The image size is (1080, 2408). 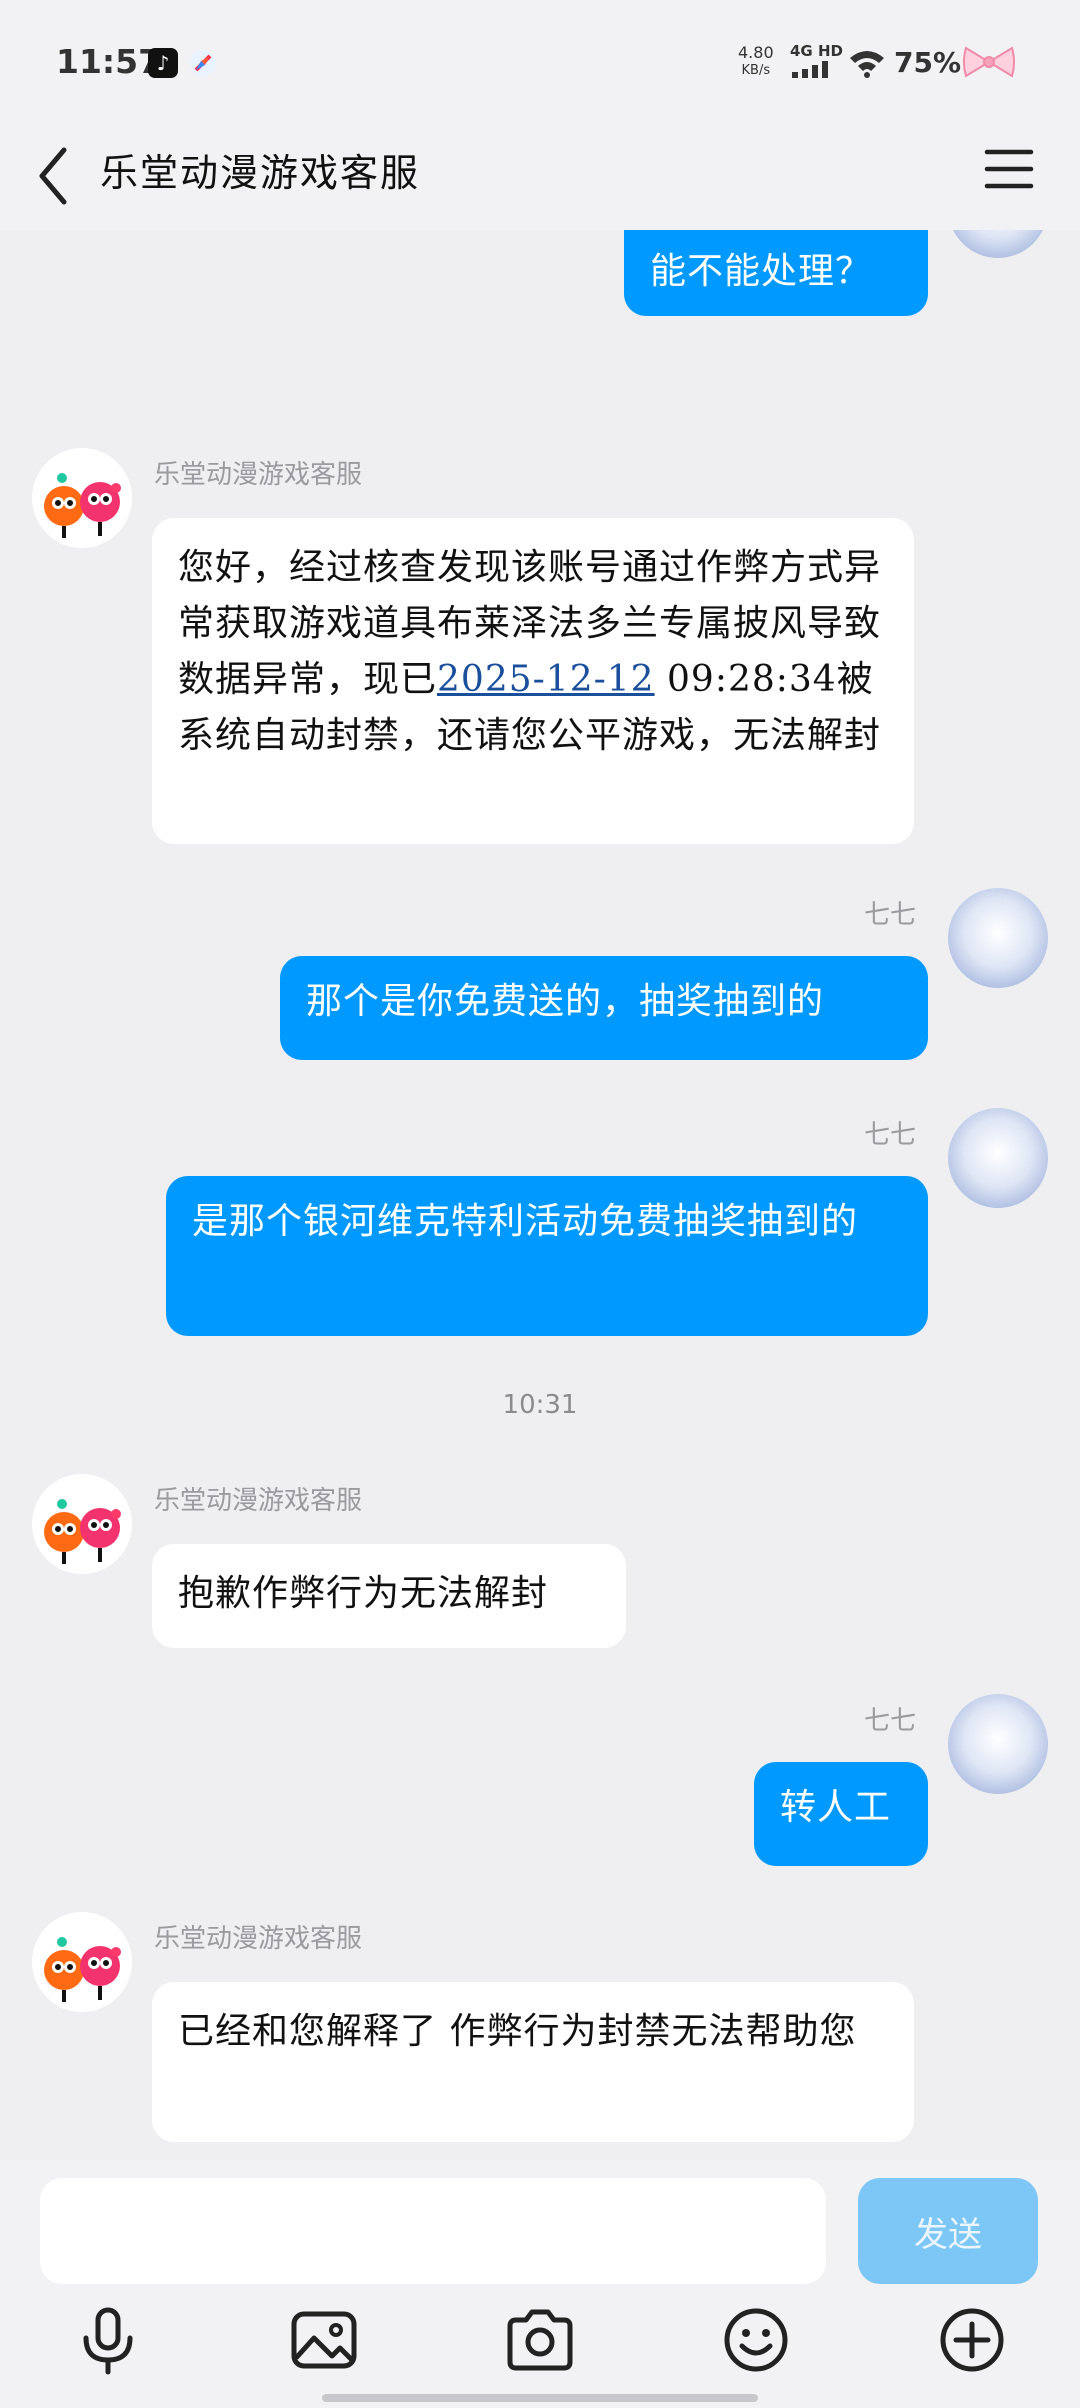 I want to click on menu-icon, so click(x=1009, y=169).